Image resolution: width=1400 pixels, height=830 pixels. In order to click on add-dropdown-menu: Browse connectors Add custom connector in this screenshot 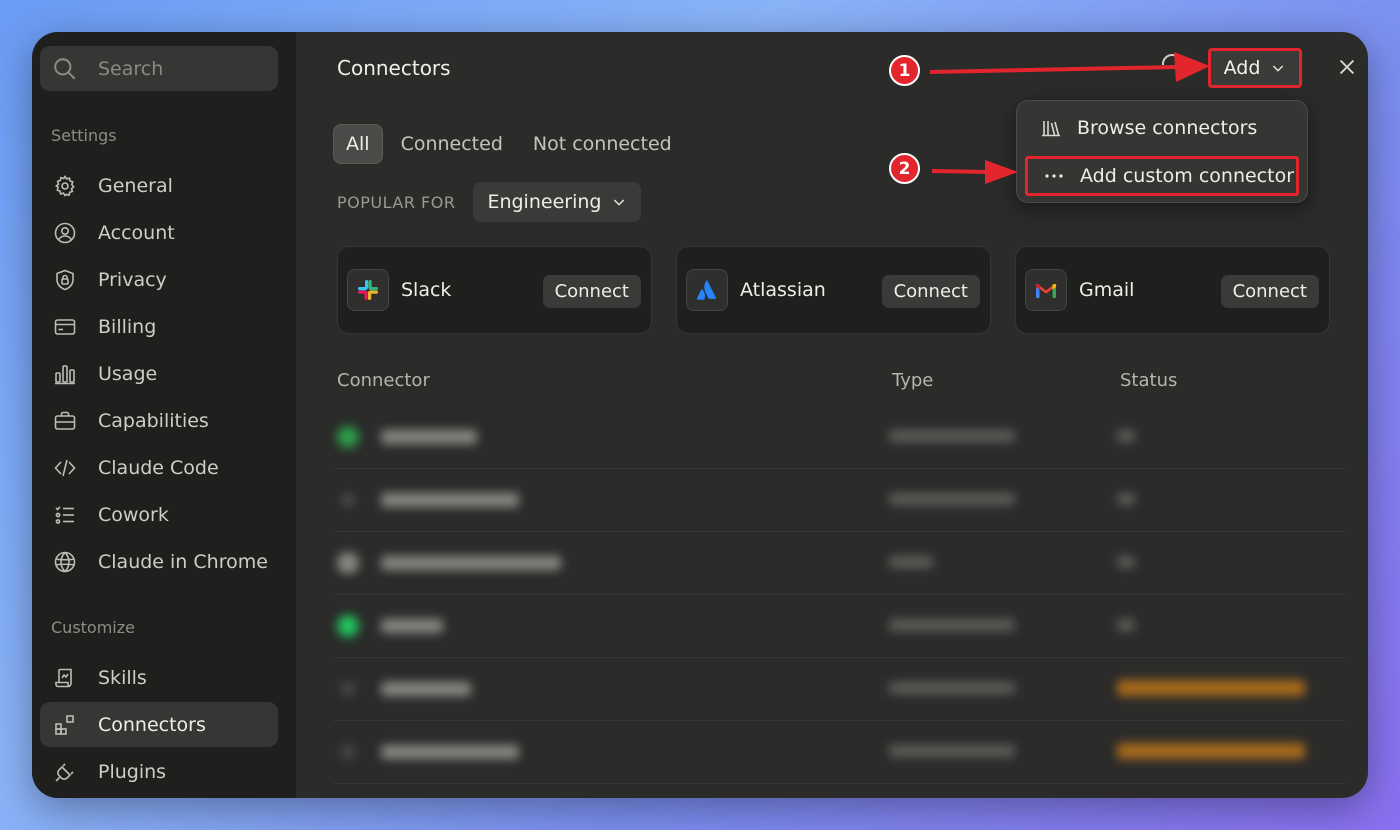, I will do `click(1162, 151)`.